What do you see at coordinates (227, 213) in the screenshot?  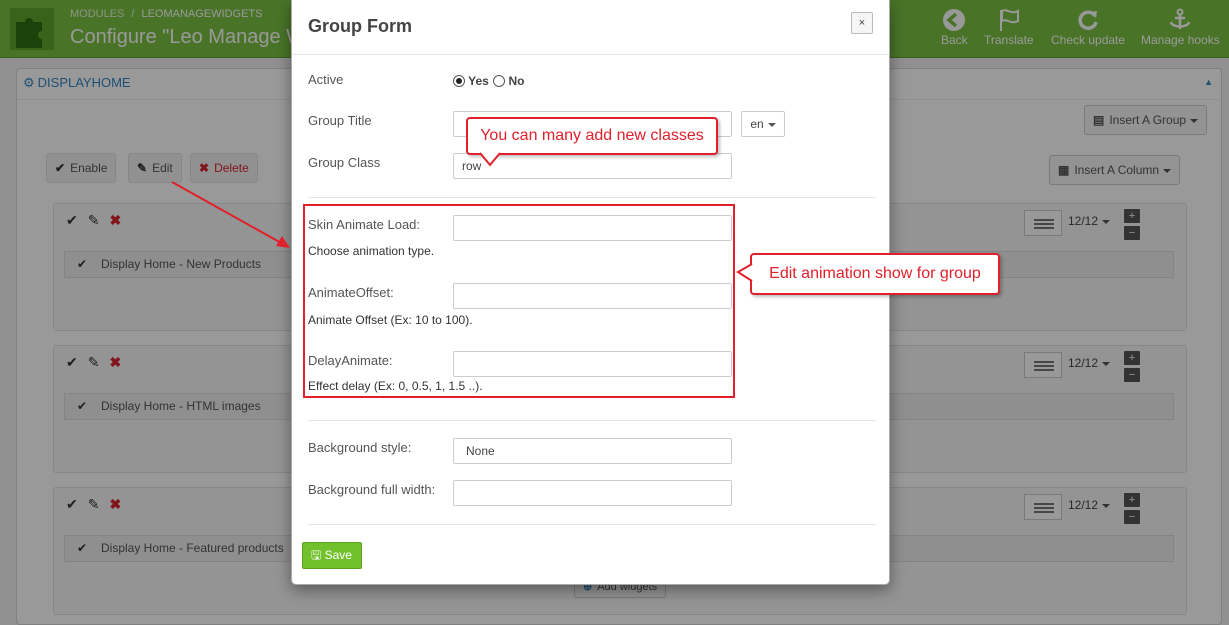 I see `red-arrow` at bounding box center [227, 213].